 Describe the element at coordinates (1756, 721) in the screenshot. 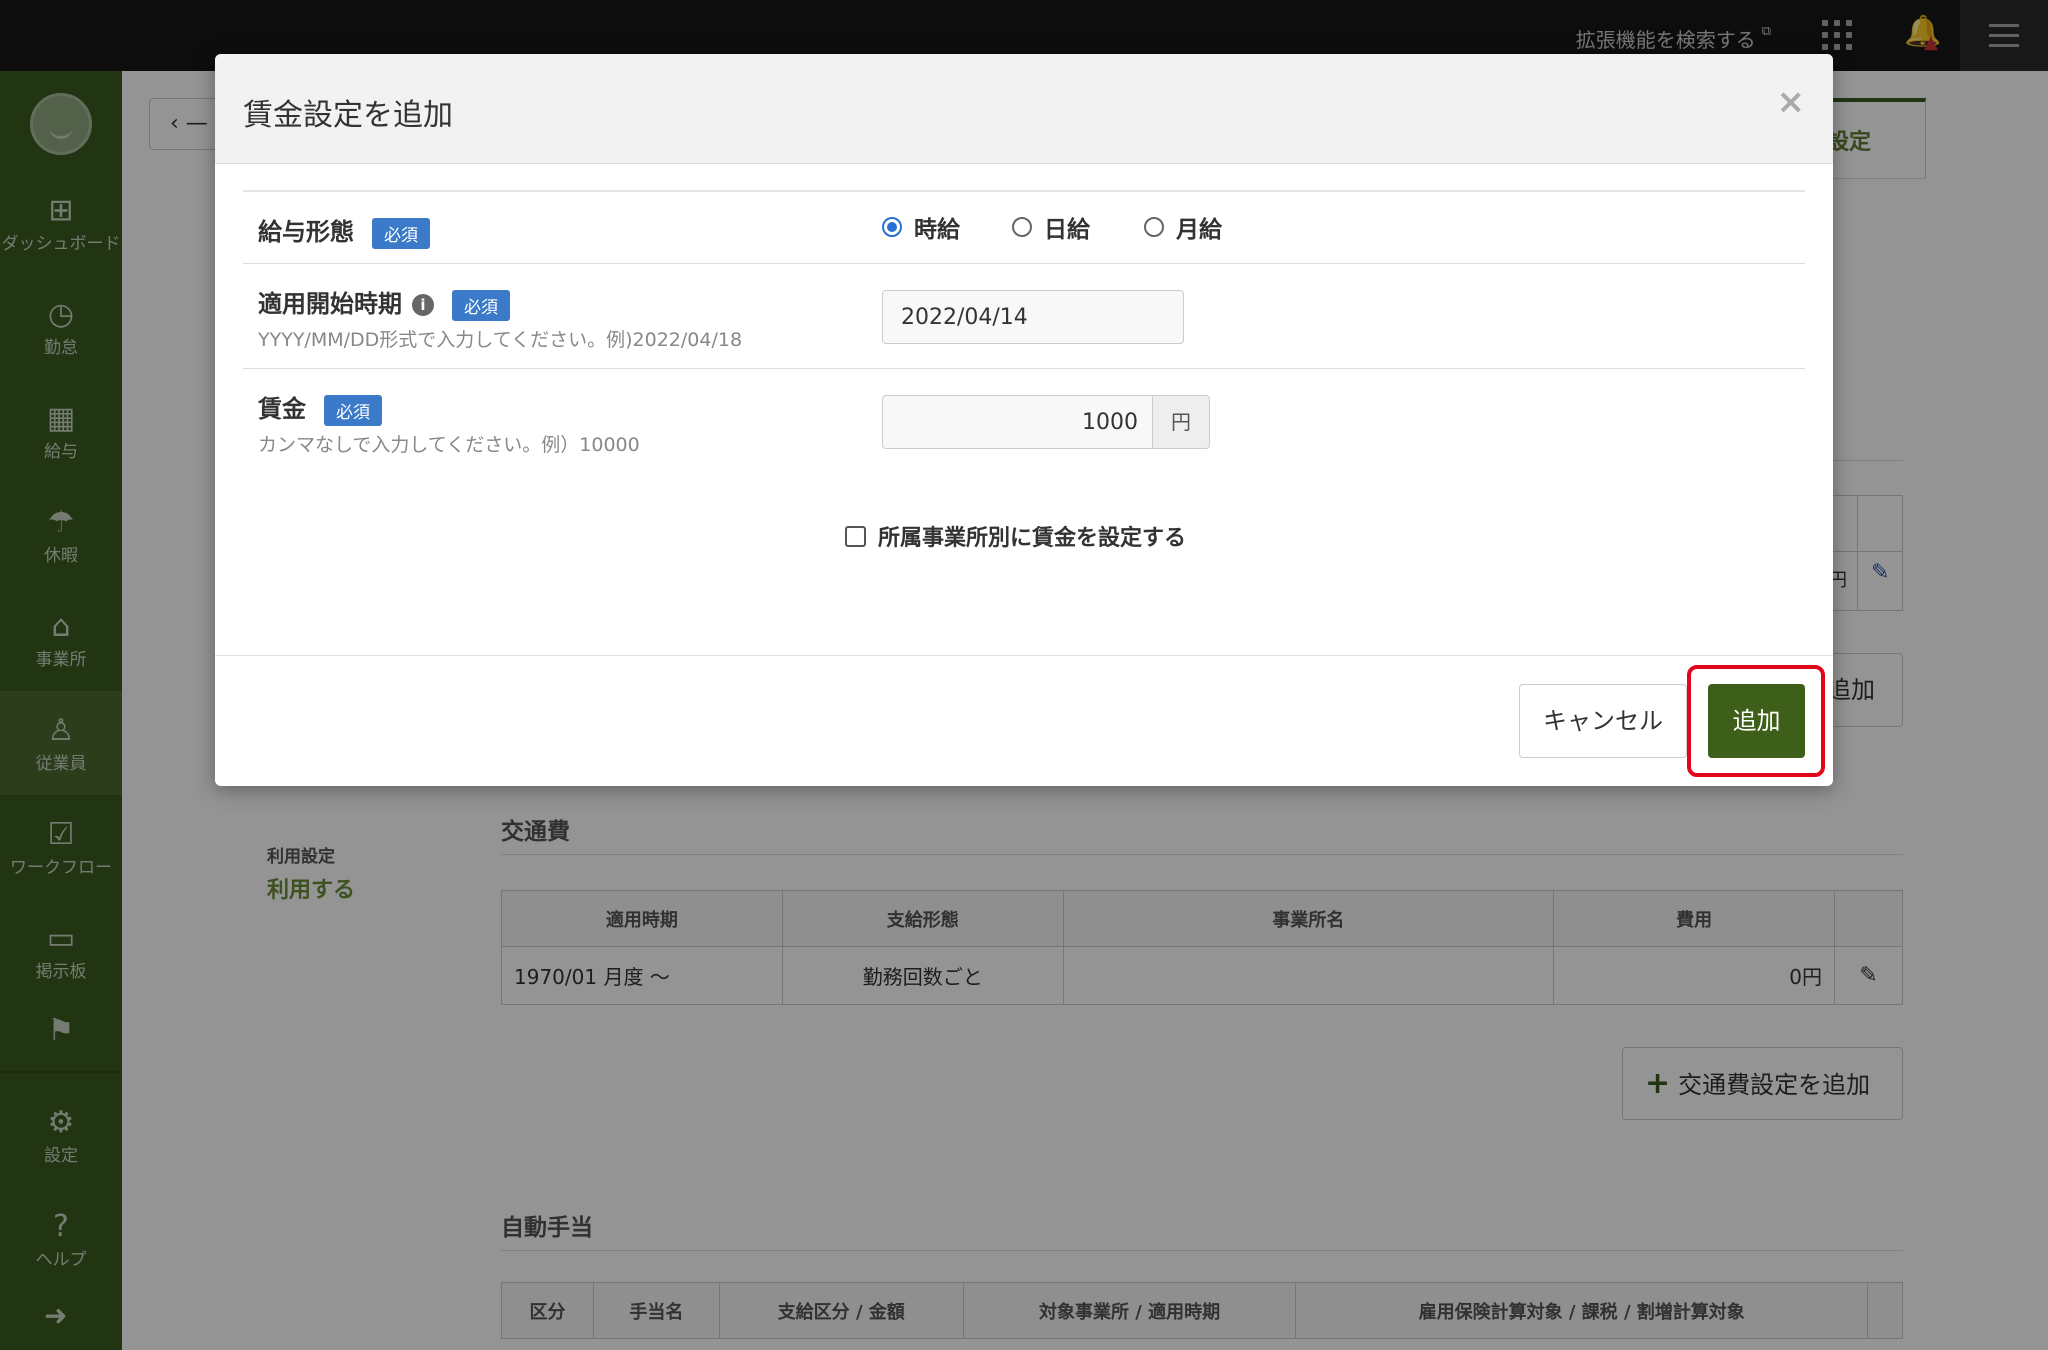

I see `add-button-highlight` at that location.